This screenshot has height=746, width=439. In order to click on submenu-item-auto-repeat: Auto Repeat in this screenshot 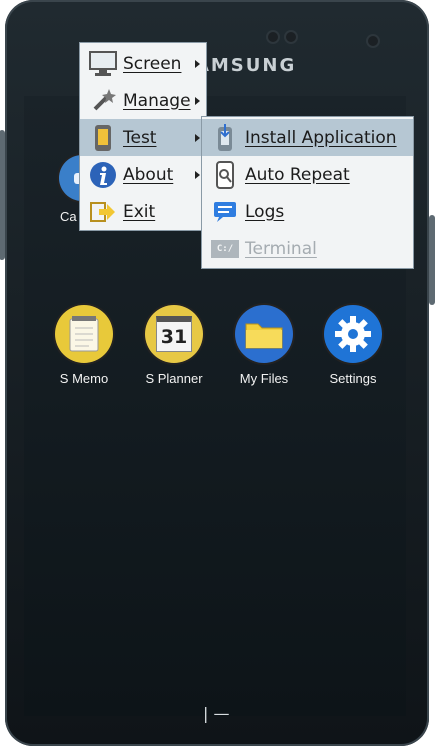, I will do `click(307, 174)`.